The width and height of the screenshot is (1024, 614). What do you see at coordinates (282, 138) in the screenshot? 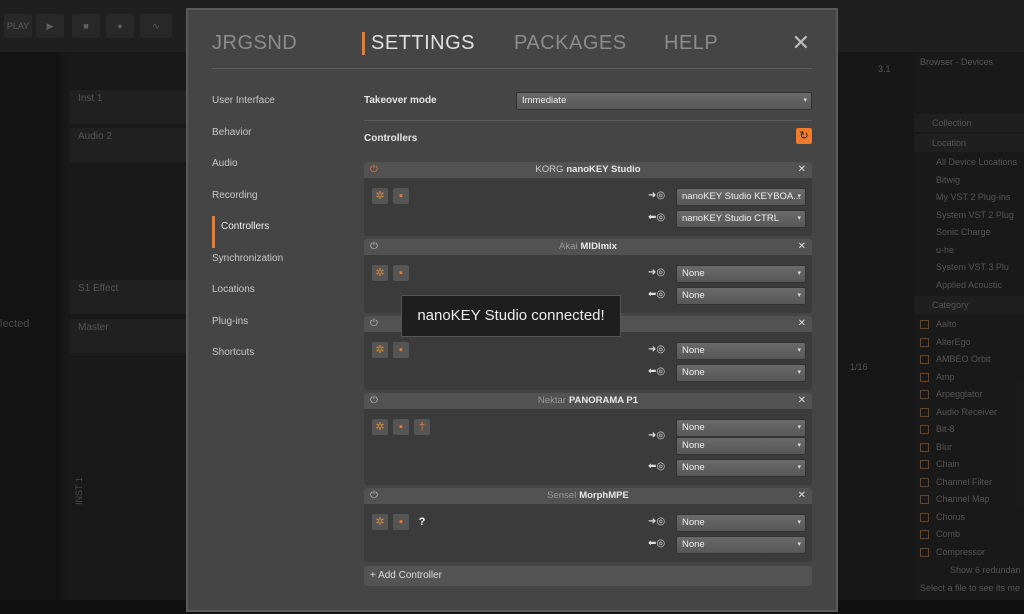
I see `sidebar-item-behavior: Behavior` at bounding box center [282, 138].